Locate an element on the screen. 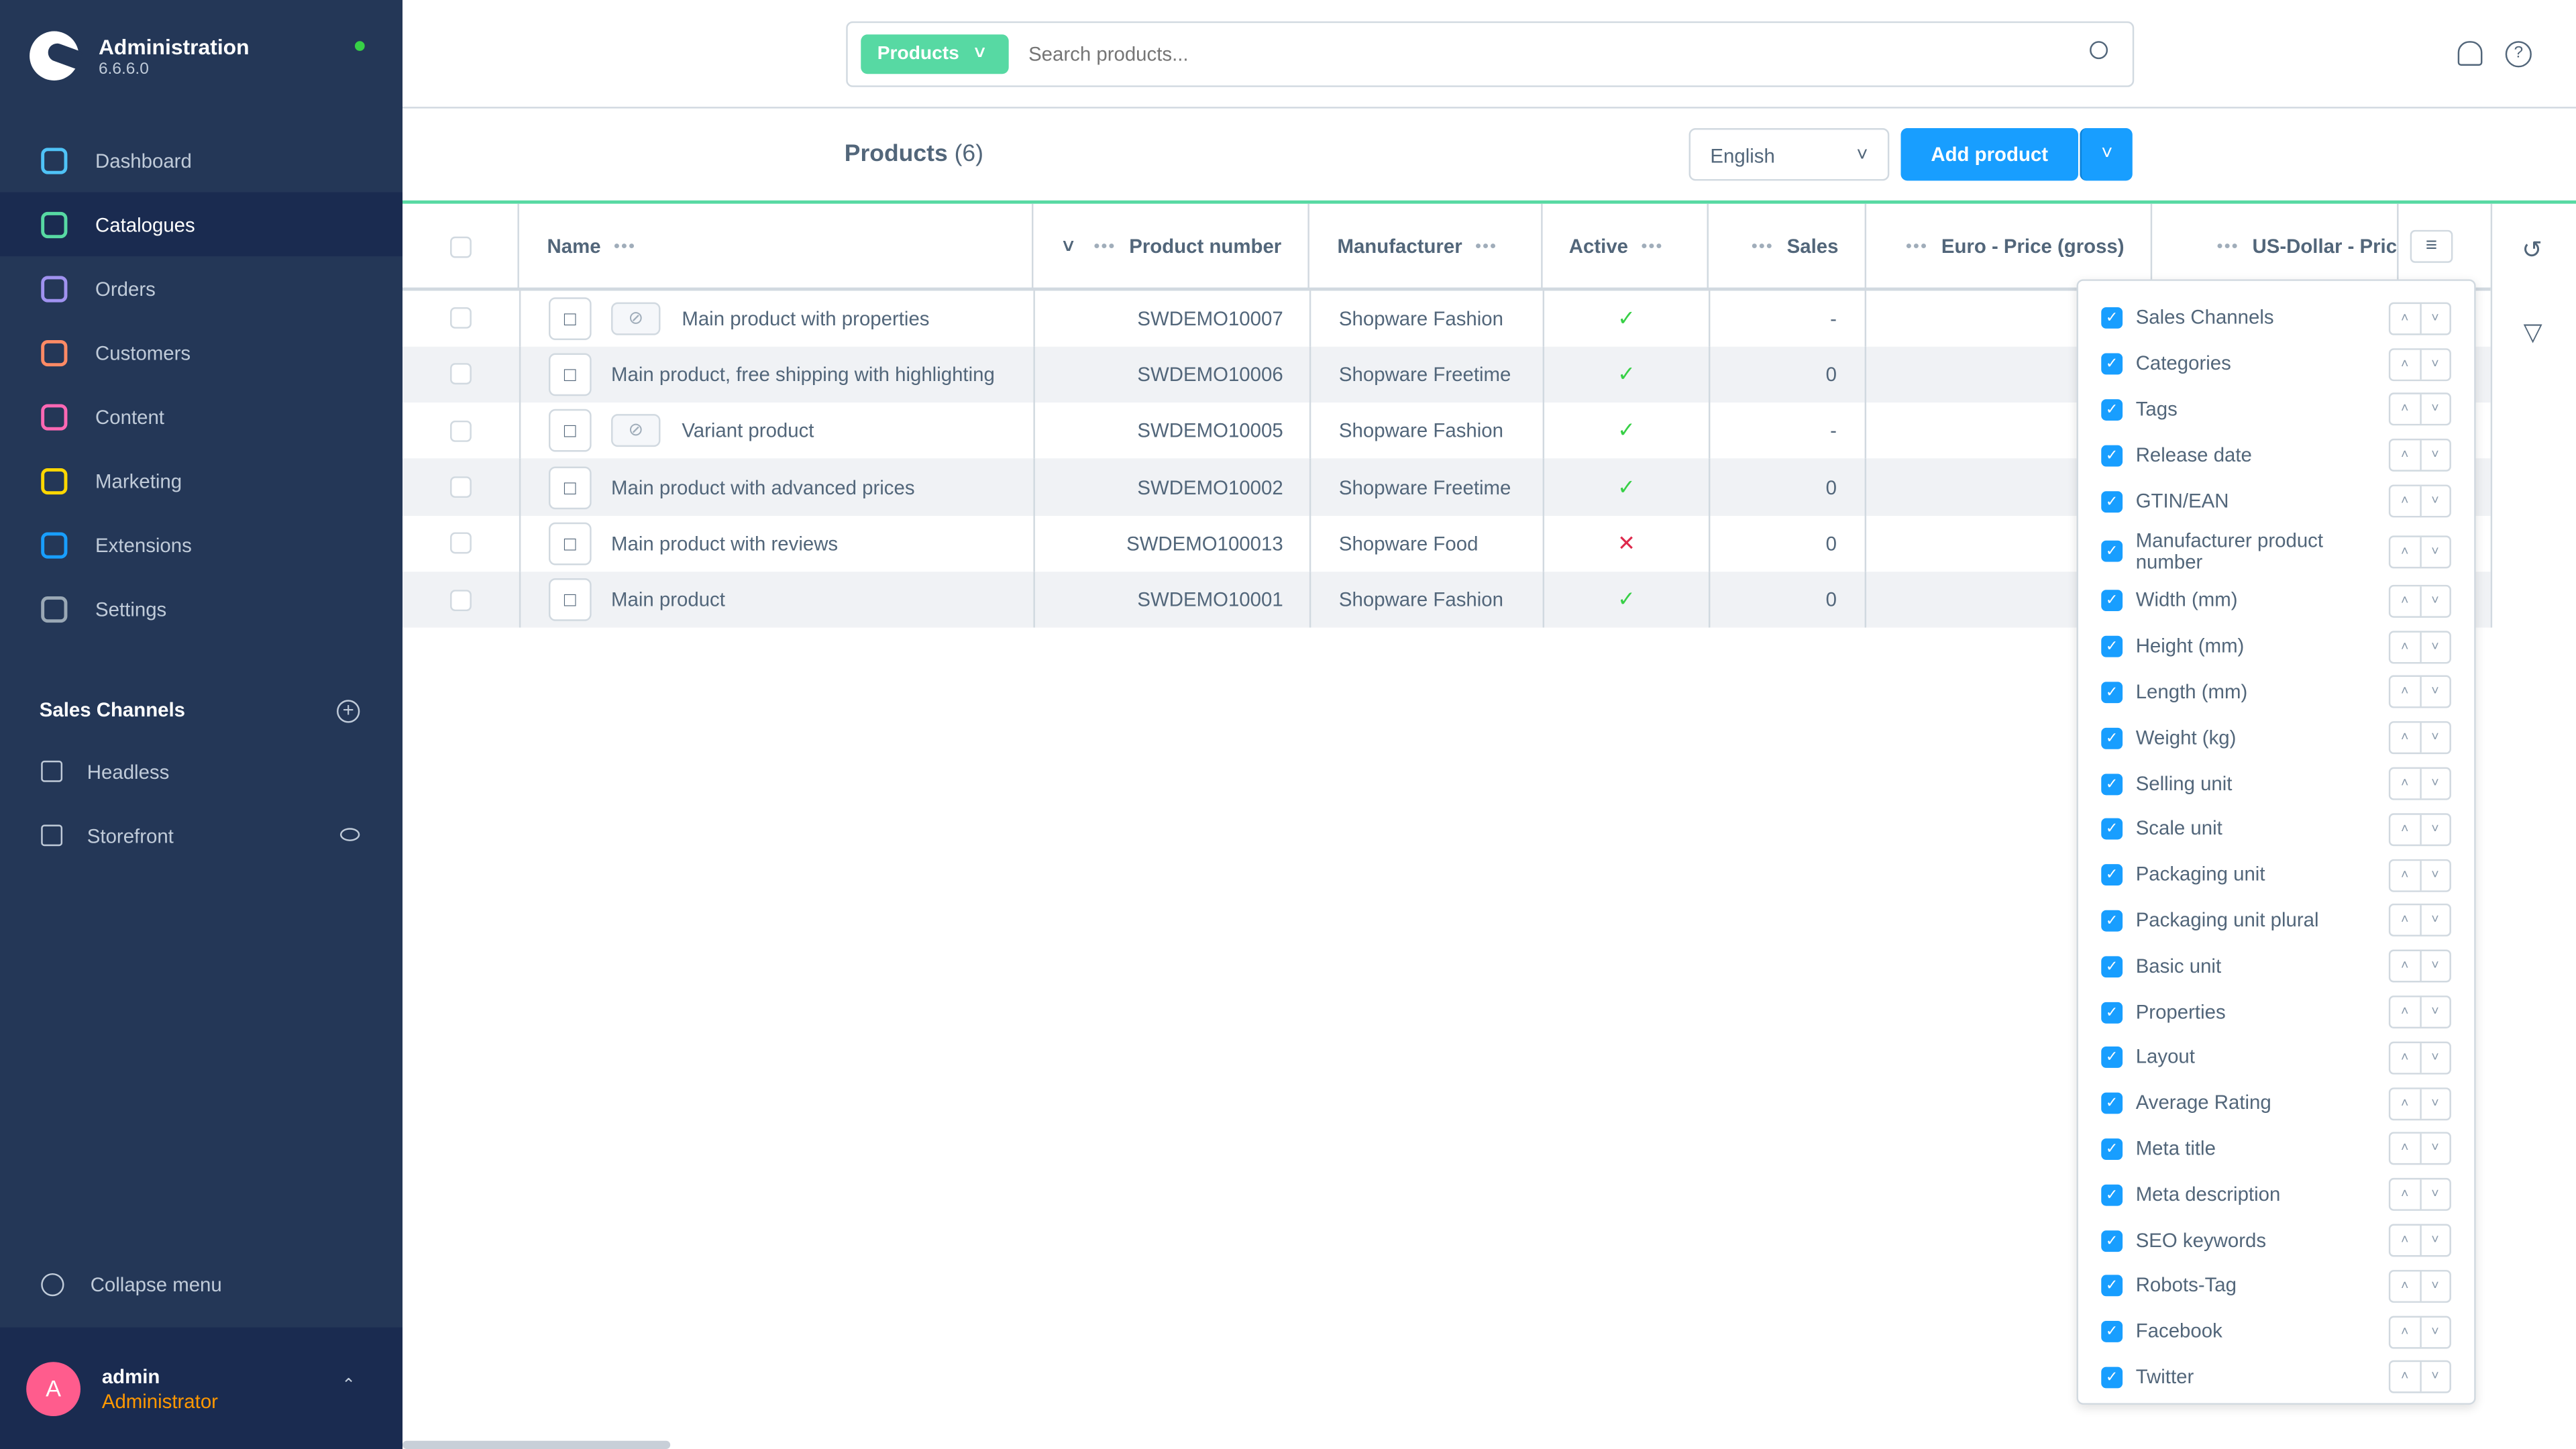  column-header: ••• Euro - Price (gross) is located at coordinates (2009, 246).